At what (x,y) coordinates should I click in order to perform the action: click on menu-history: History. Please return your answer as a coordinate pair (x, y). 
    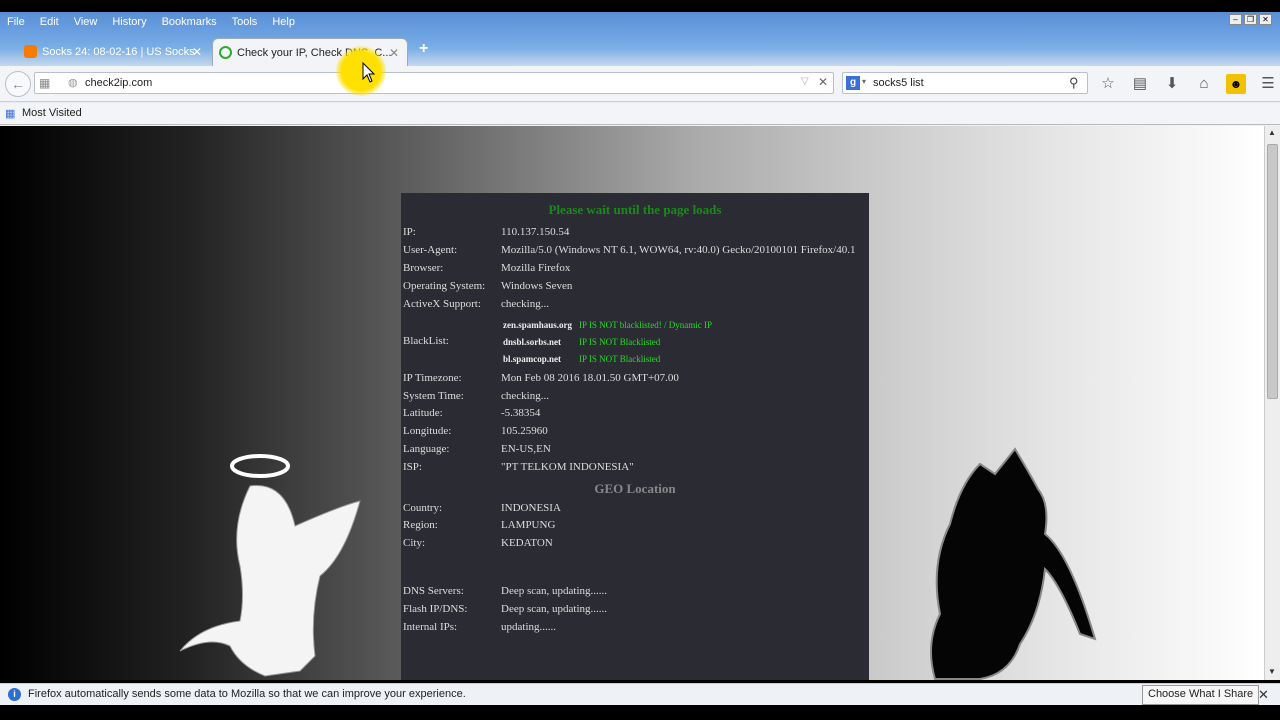
    Looking at the image, I should click on (129, 22).